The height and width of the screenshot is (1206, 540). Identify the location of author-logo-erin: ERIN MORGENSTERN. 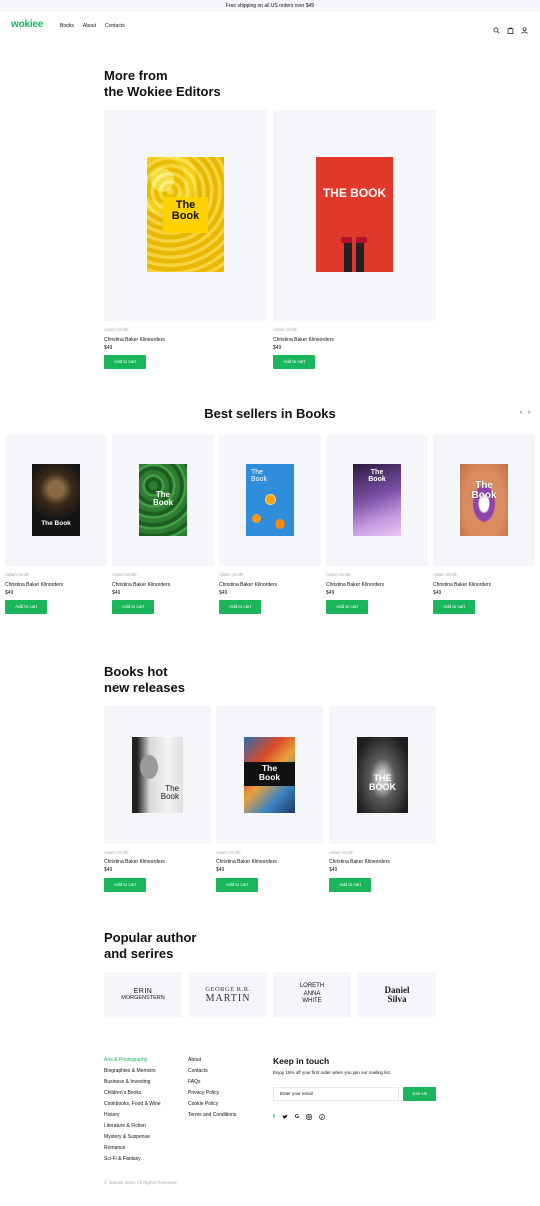
(143, 994).